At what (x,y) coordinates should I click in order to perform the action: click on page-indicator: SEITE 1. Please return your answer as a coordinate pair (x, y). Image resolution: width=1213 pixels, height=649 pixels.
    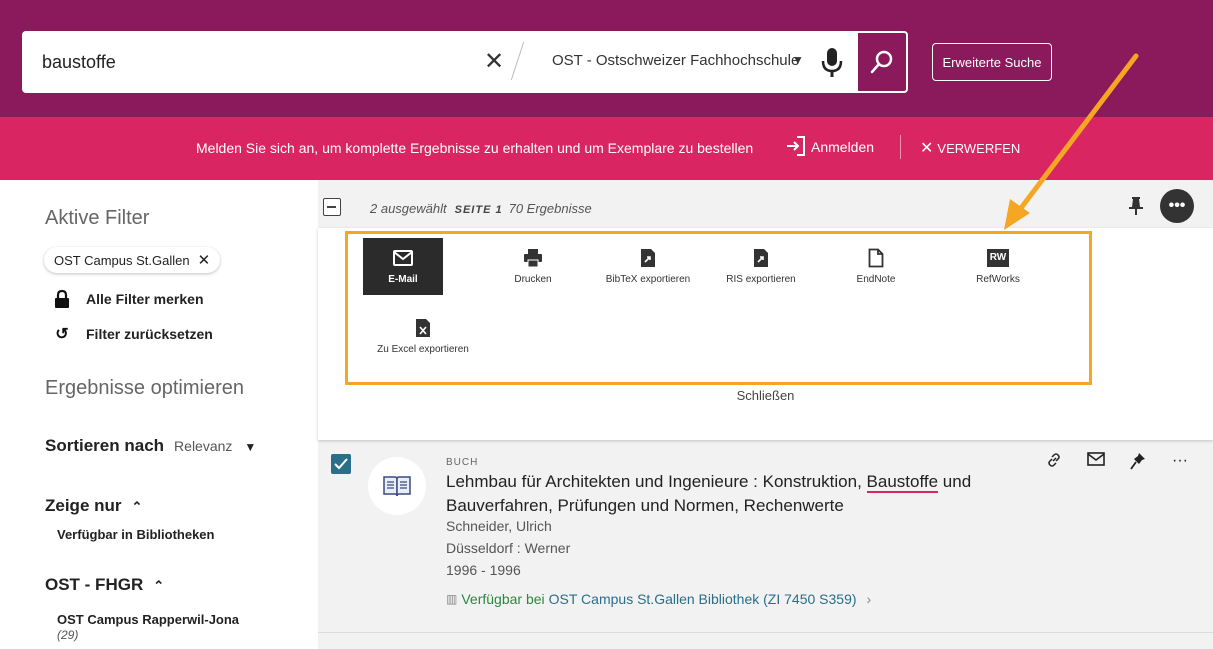
    Looking at the image, I should click on (478, 210).